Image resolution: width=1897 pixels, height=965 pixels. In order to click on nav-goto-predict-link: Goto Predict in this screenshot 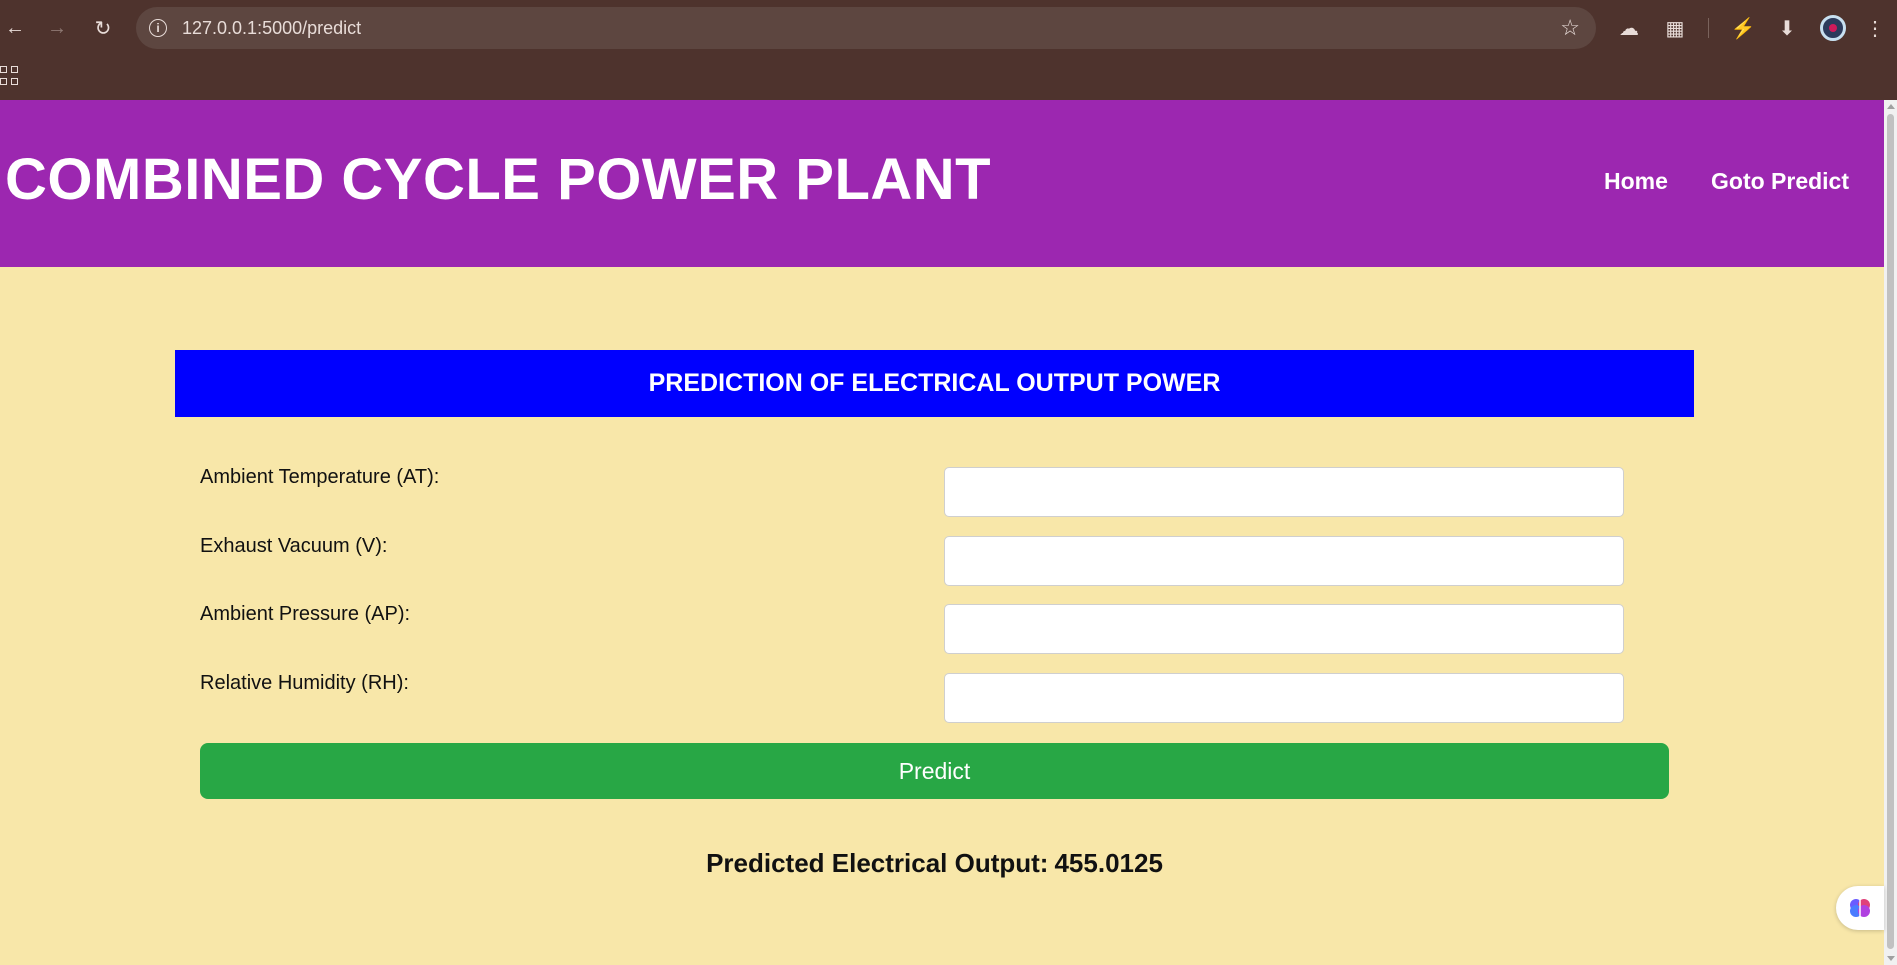, I will do `click(1780, 181)`.